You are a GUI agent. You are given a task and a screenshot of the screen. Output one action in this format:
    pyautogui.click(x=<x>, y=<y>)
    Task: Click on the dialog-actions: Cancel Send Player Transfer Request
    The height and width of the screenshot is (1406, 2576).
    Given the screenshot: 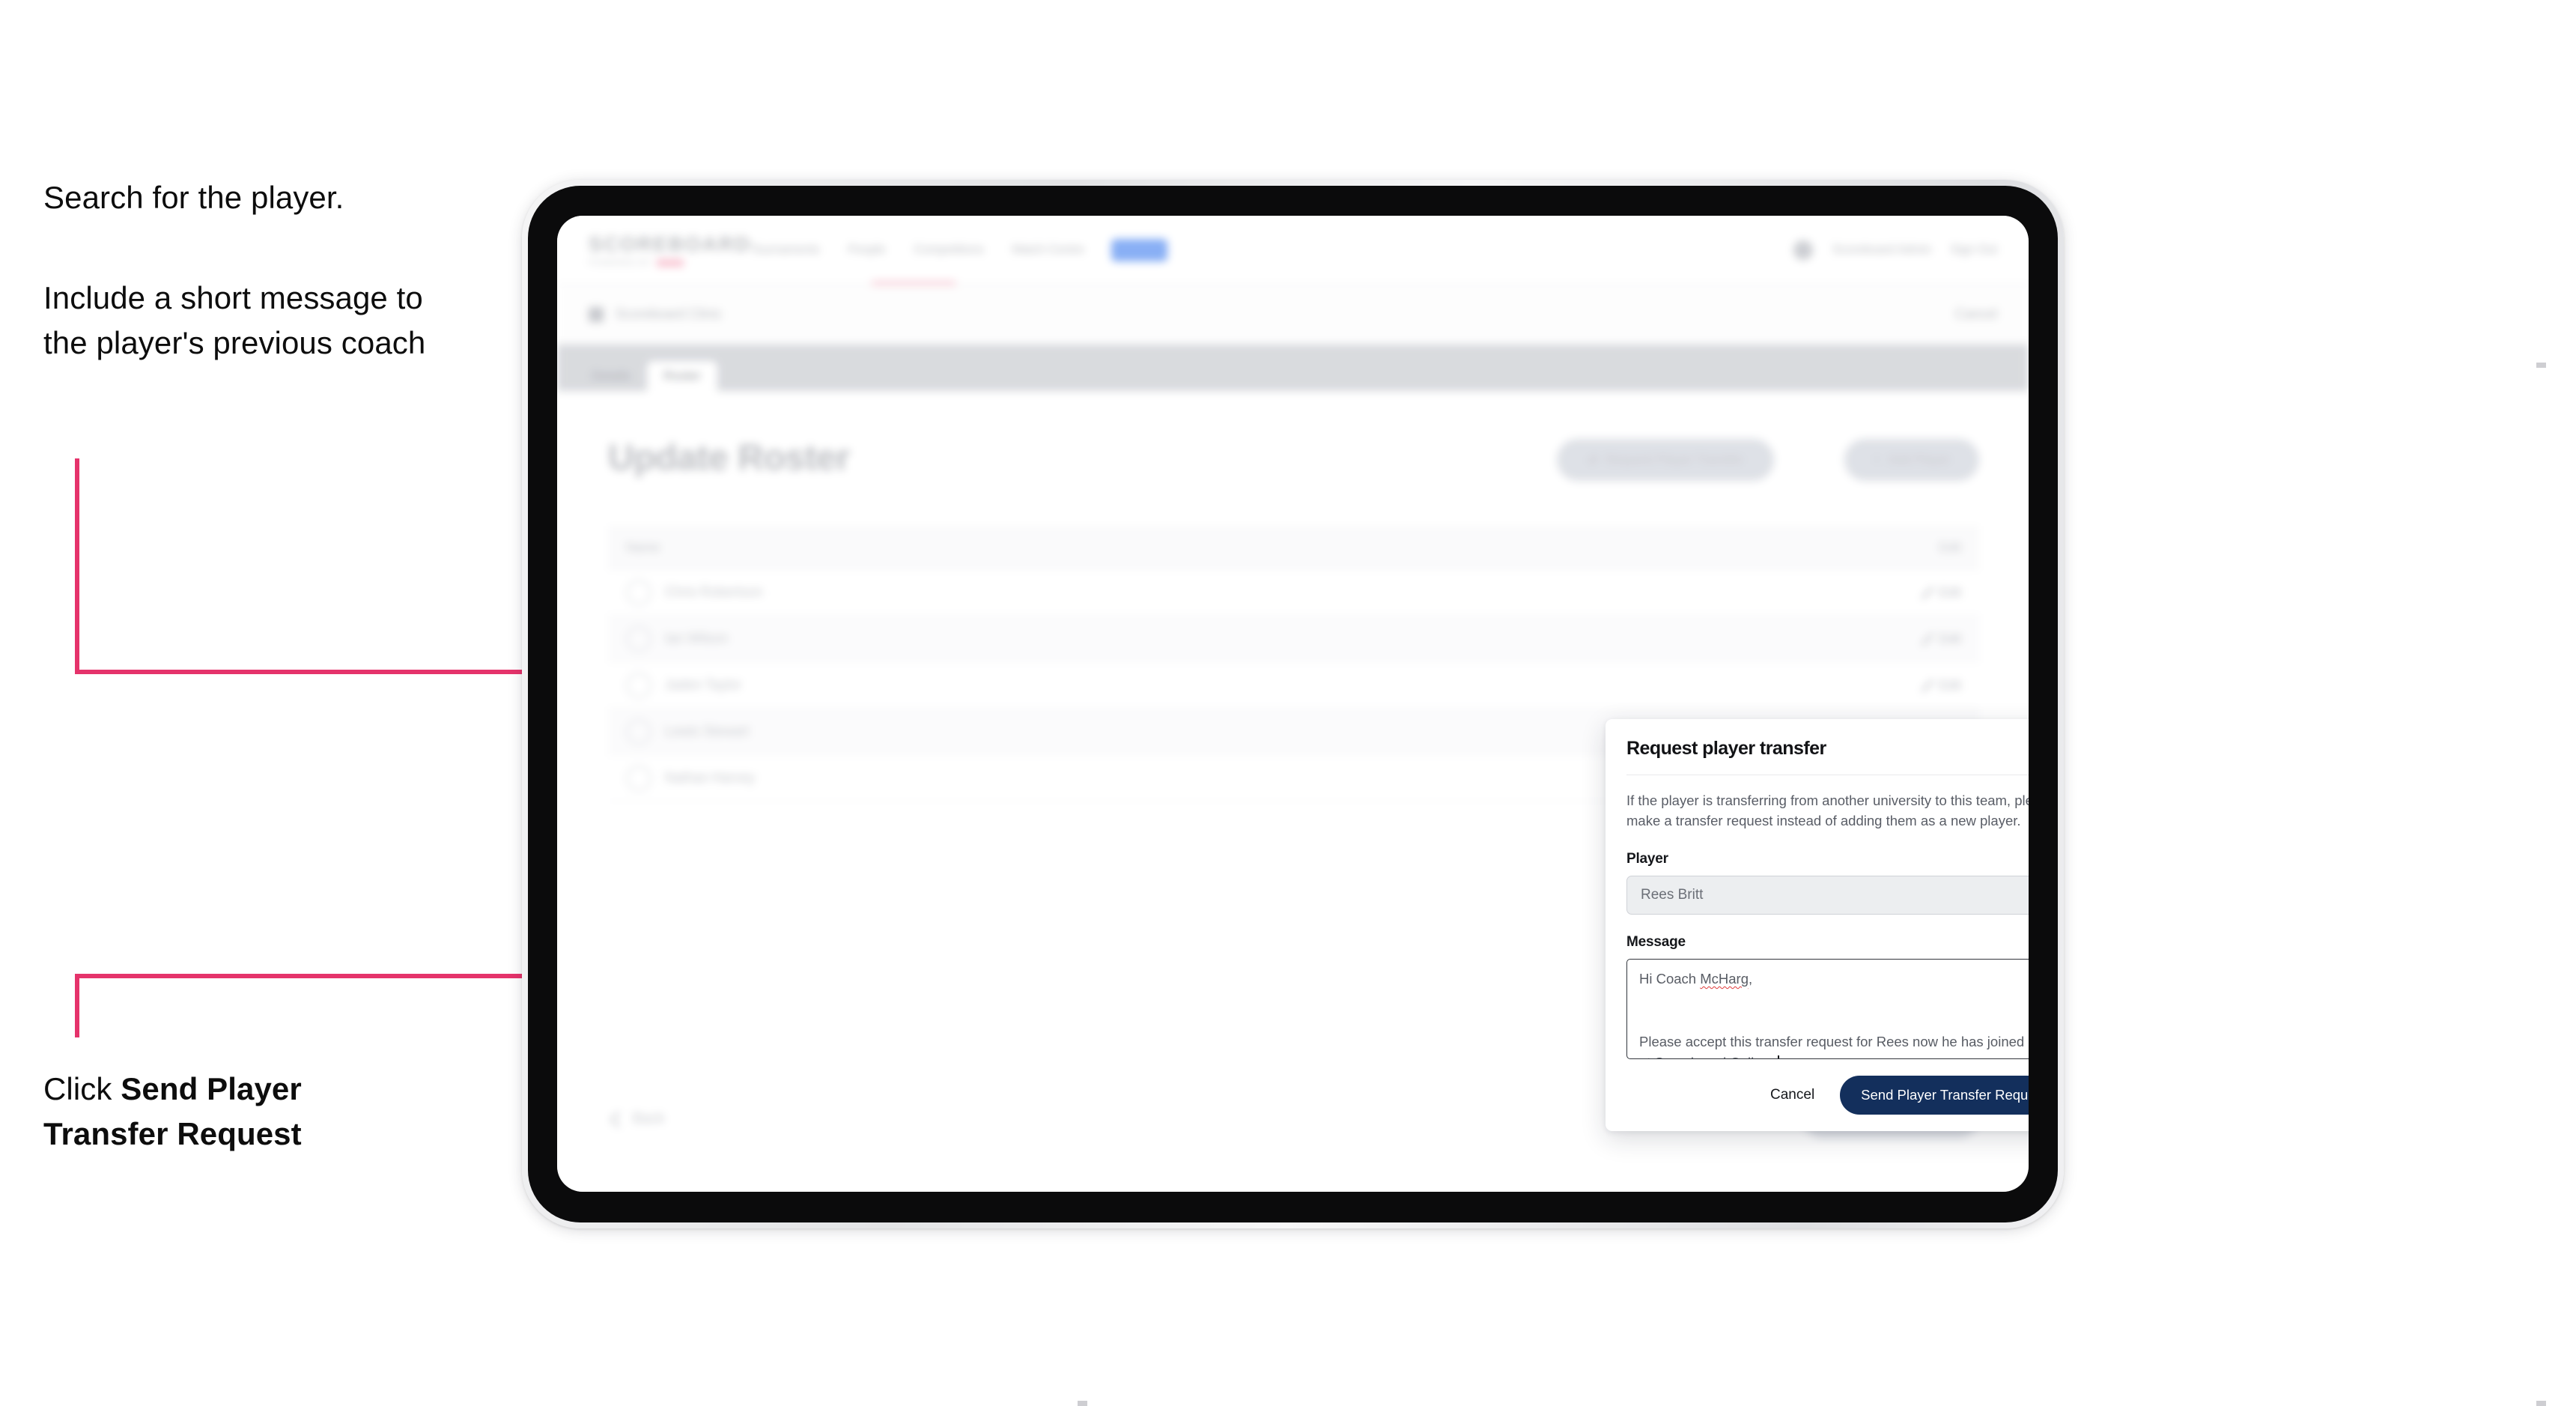 What is the action you would take?
    pyautogui.click(x=1827, y=1095)
    